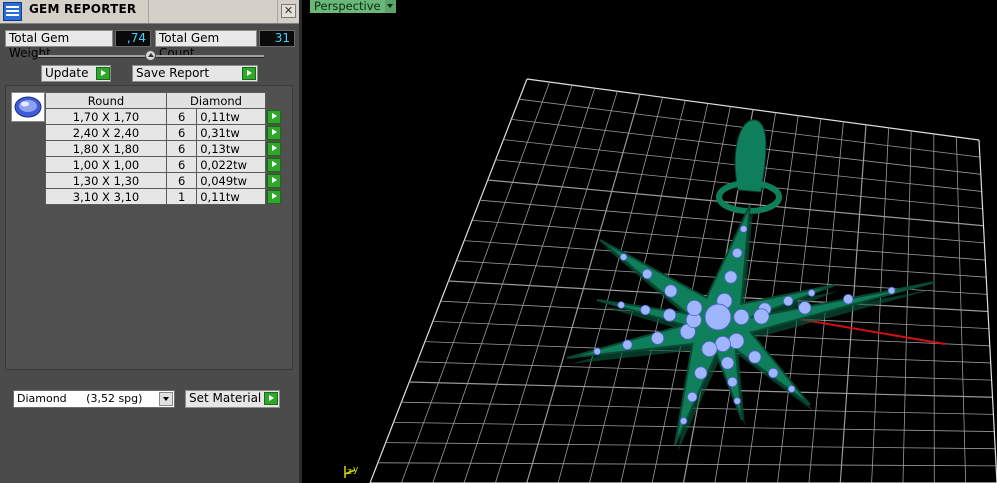  I want to click on total-gem-count-label: Total Gem Count, so click(206, 45).